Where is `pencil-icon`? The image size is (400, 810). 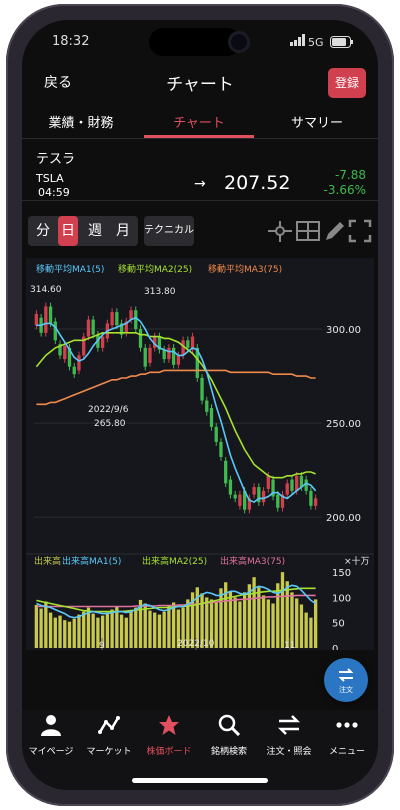
pencil-icon is located at coordinates (334, 231).